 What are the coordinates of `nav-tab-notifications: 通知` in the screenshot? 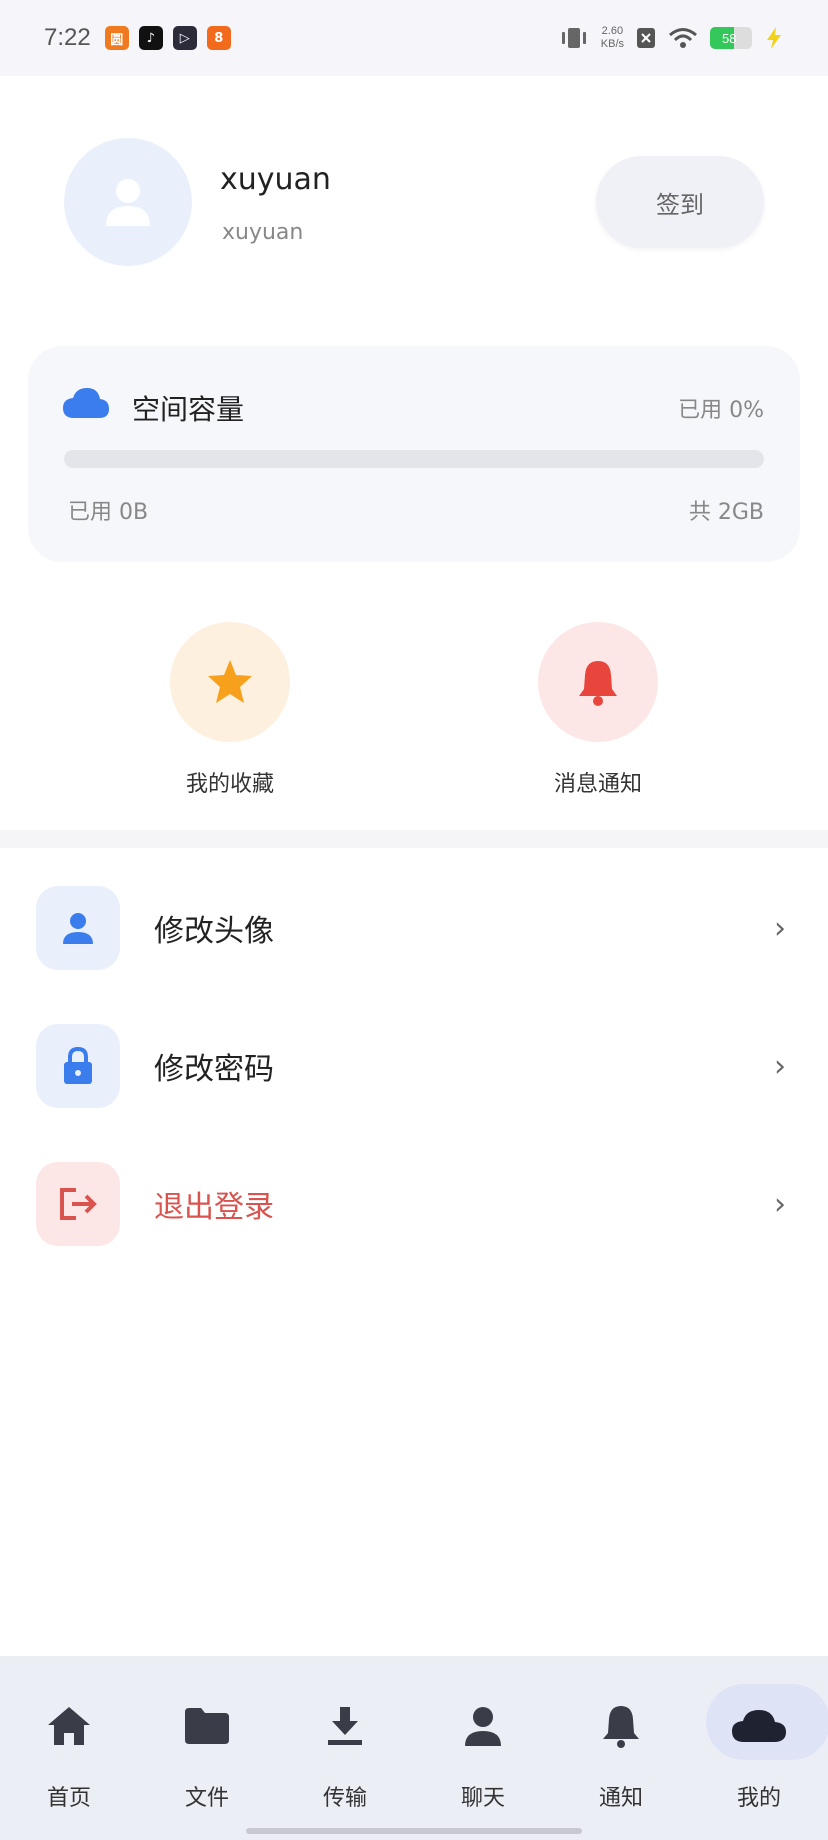 It's located at (621, 1748).